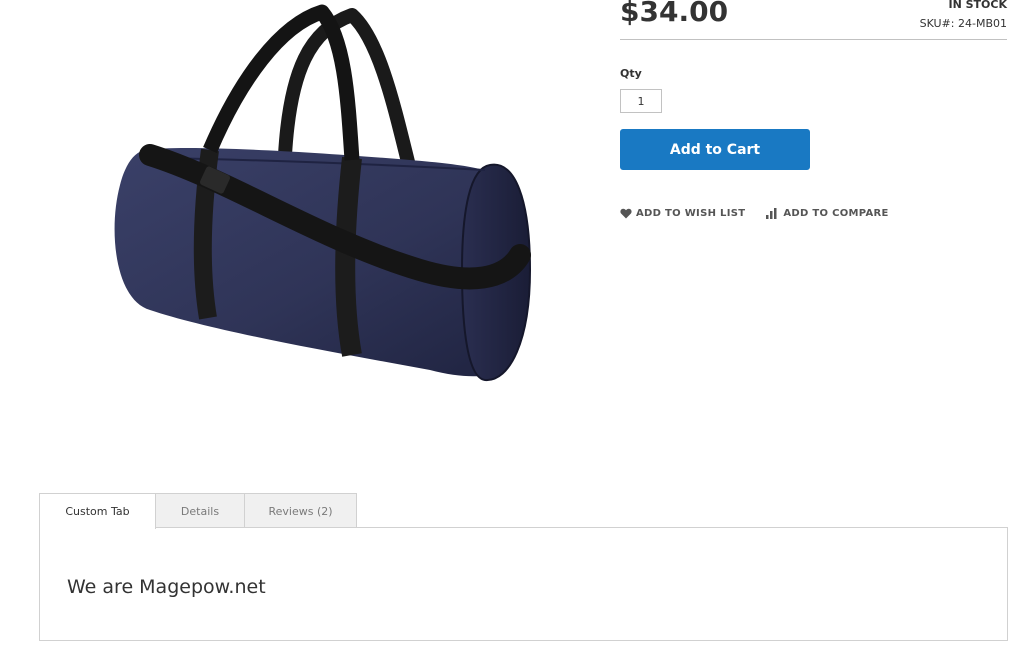  I want to click on product-sku: SKU#: 24-MB01, so click(963, 24).